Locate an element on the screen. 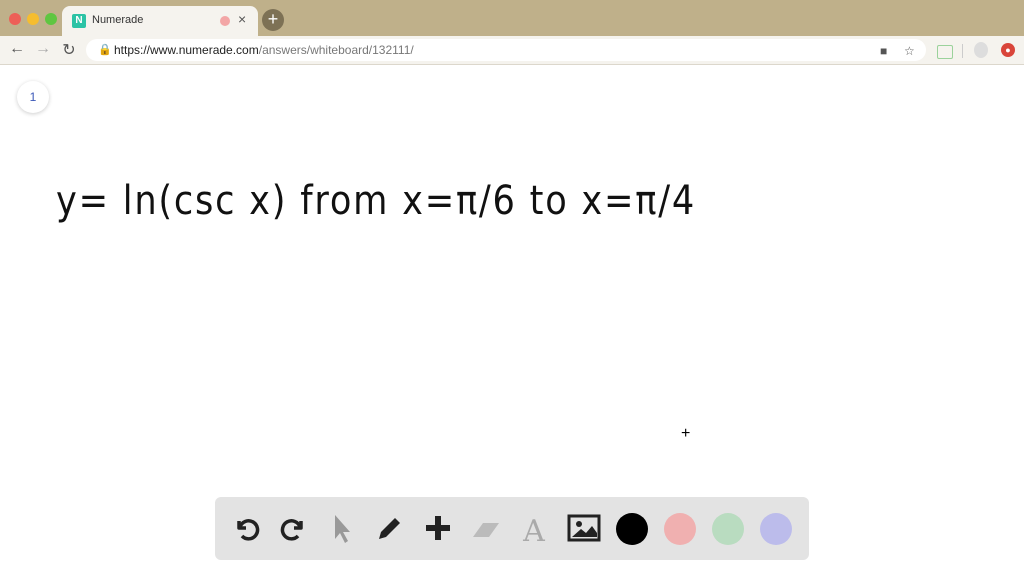  color-swatch-lavender is located at coordinates (776, 529).